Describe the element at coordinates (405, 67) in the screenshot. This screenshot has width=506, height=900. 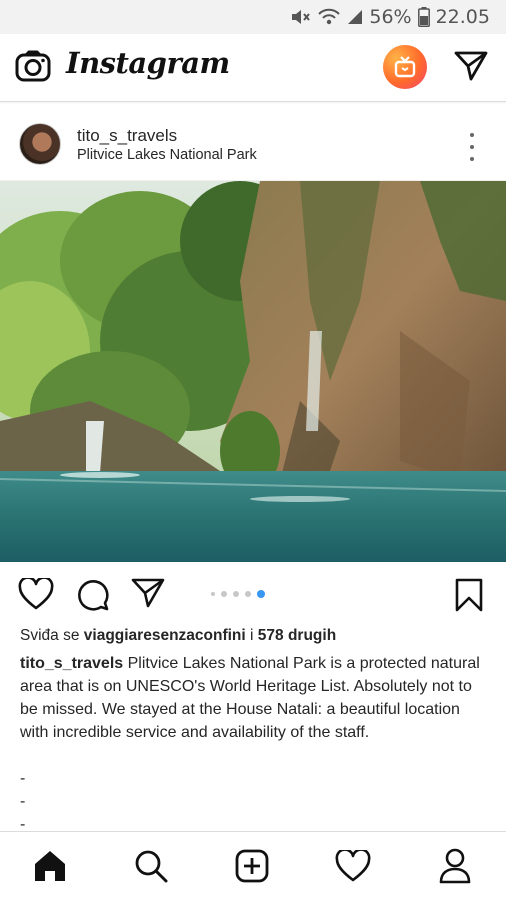
I see `igtv-icon` at that location.